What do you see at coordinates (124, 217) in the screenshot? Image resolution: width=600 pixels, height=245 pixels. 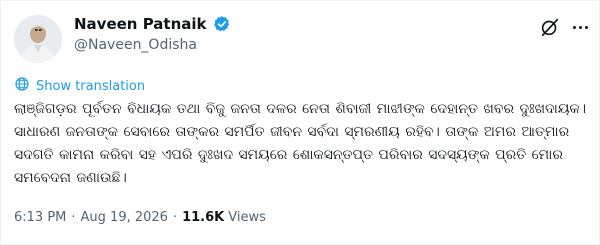 I see `post-date: Aug 19, 2026` at bounding box center [124, 217].